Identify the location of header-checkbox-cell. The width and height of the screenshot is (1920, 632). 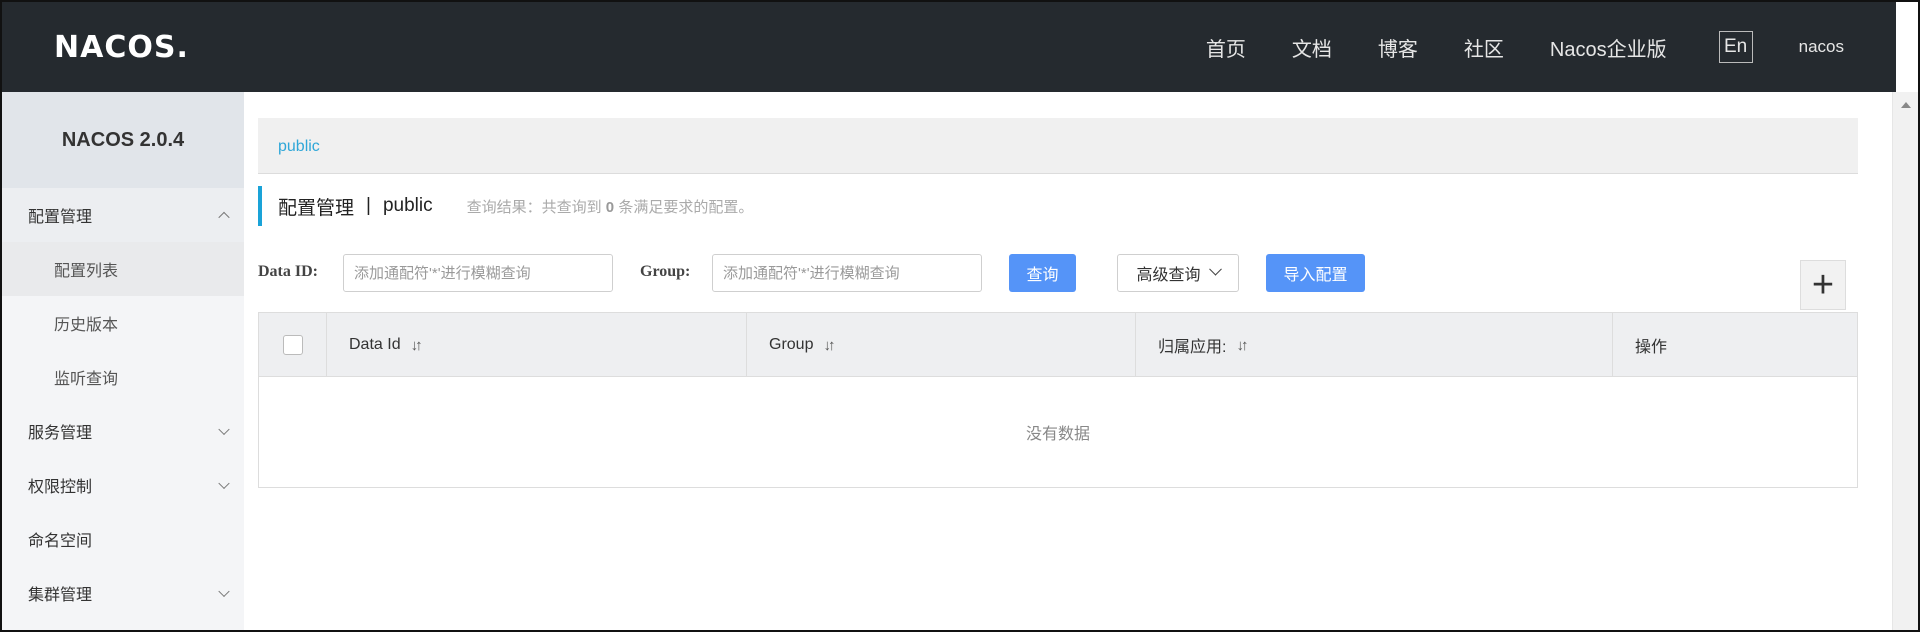
(293, 345).